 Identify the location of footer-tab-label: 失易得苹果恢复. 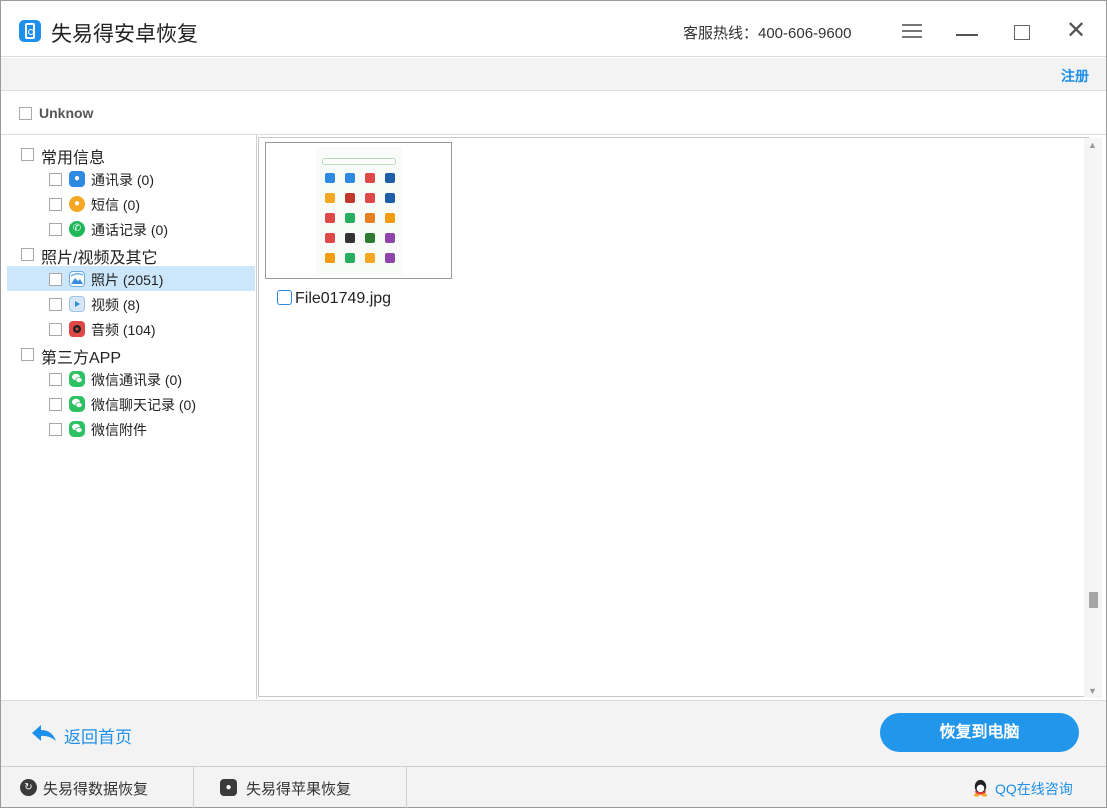
(299, 789).